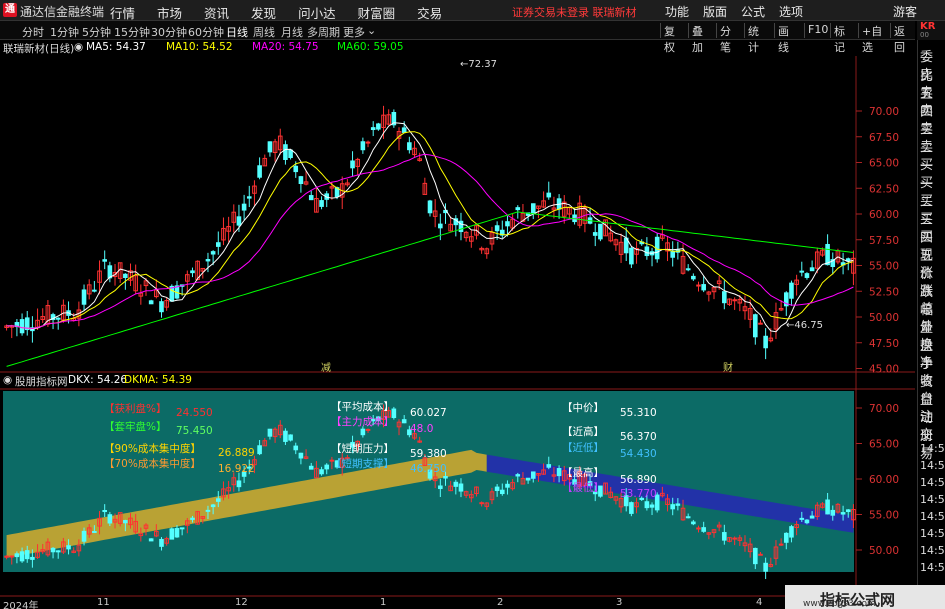 Image resolution: width=945 pixels, height=609 pixels. Describe the element at coordinates (362, 407) in the screenshot. I see `indicator-label-name: 【平均成本】` at that location.